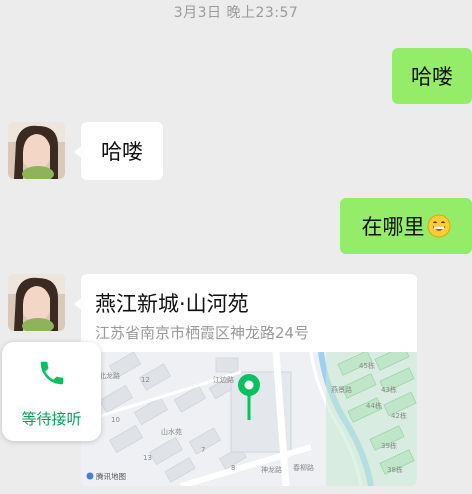 The height and width of the screenshot is (494, 472). What do you see at coordinates (374, 405) in the screenshot?
I see `map-label: 44栋` at bounding box center [374, 405].